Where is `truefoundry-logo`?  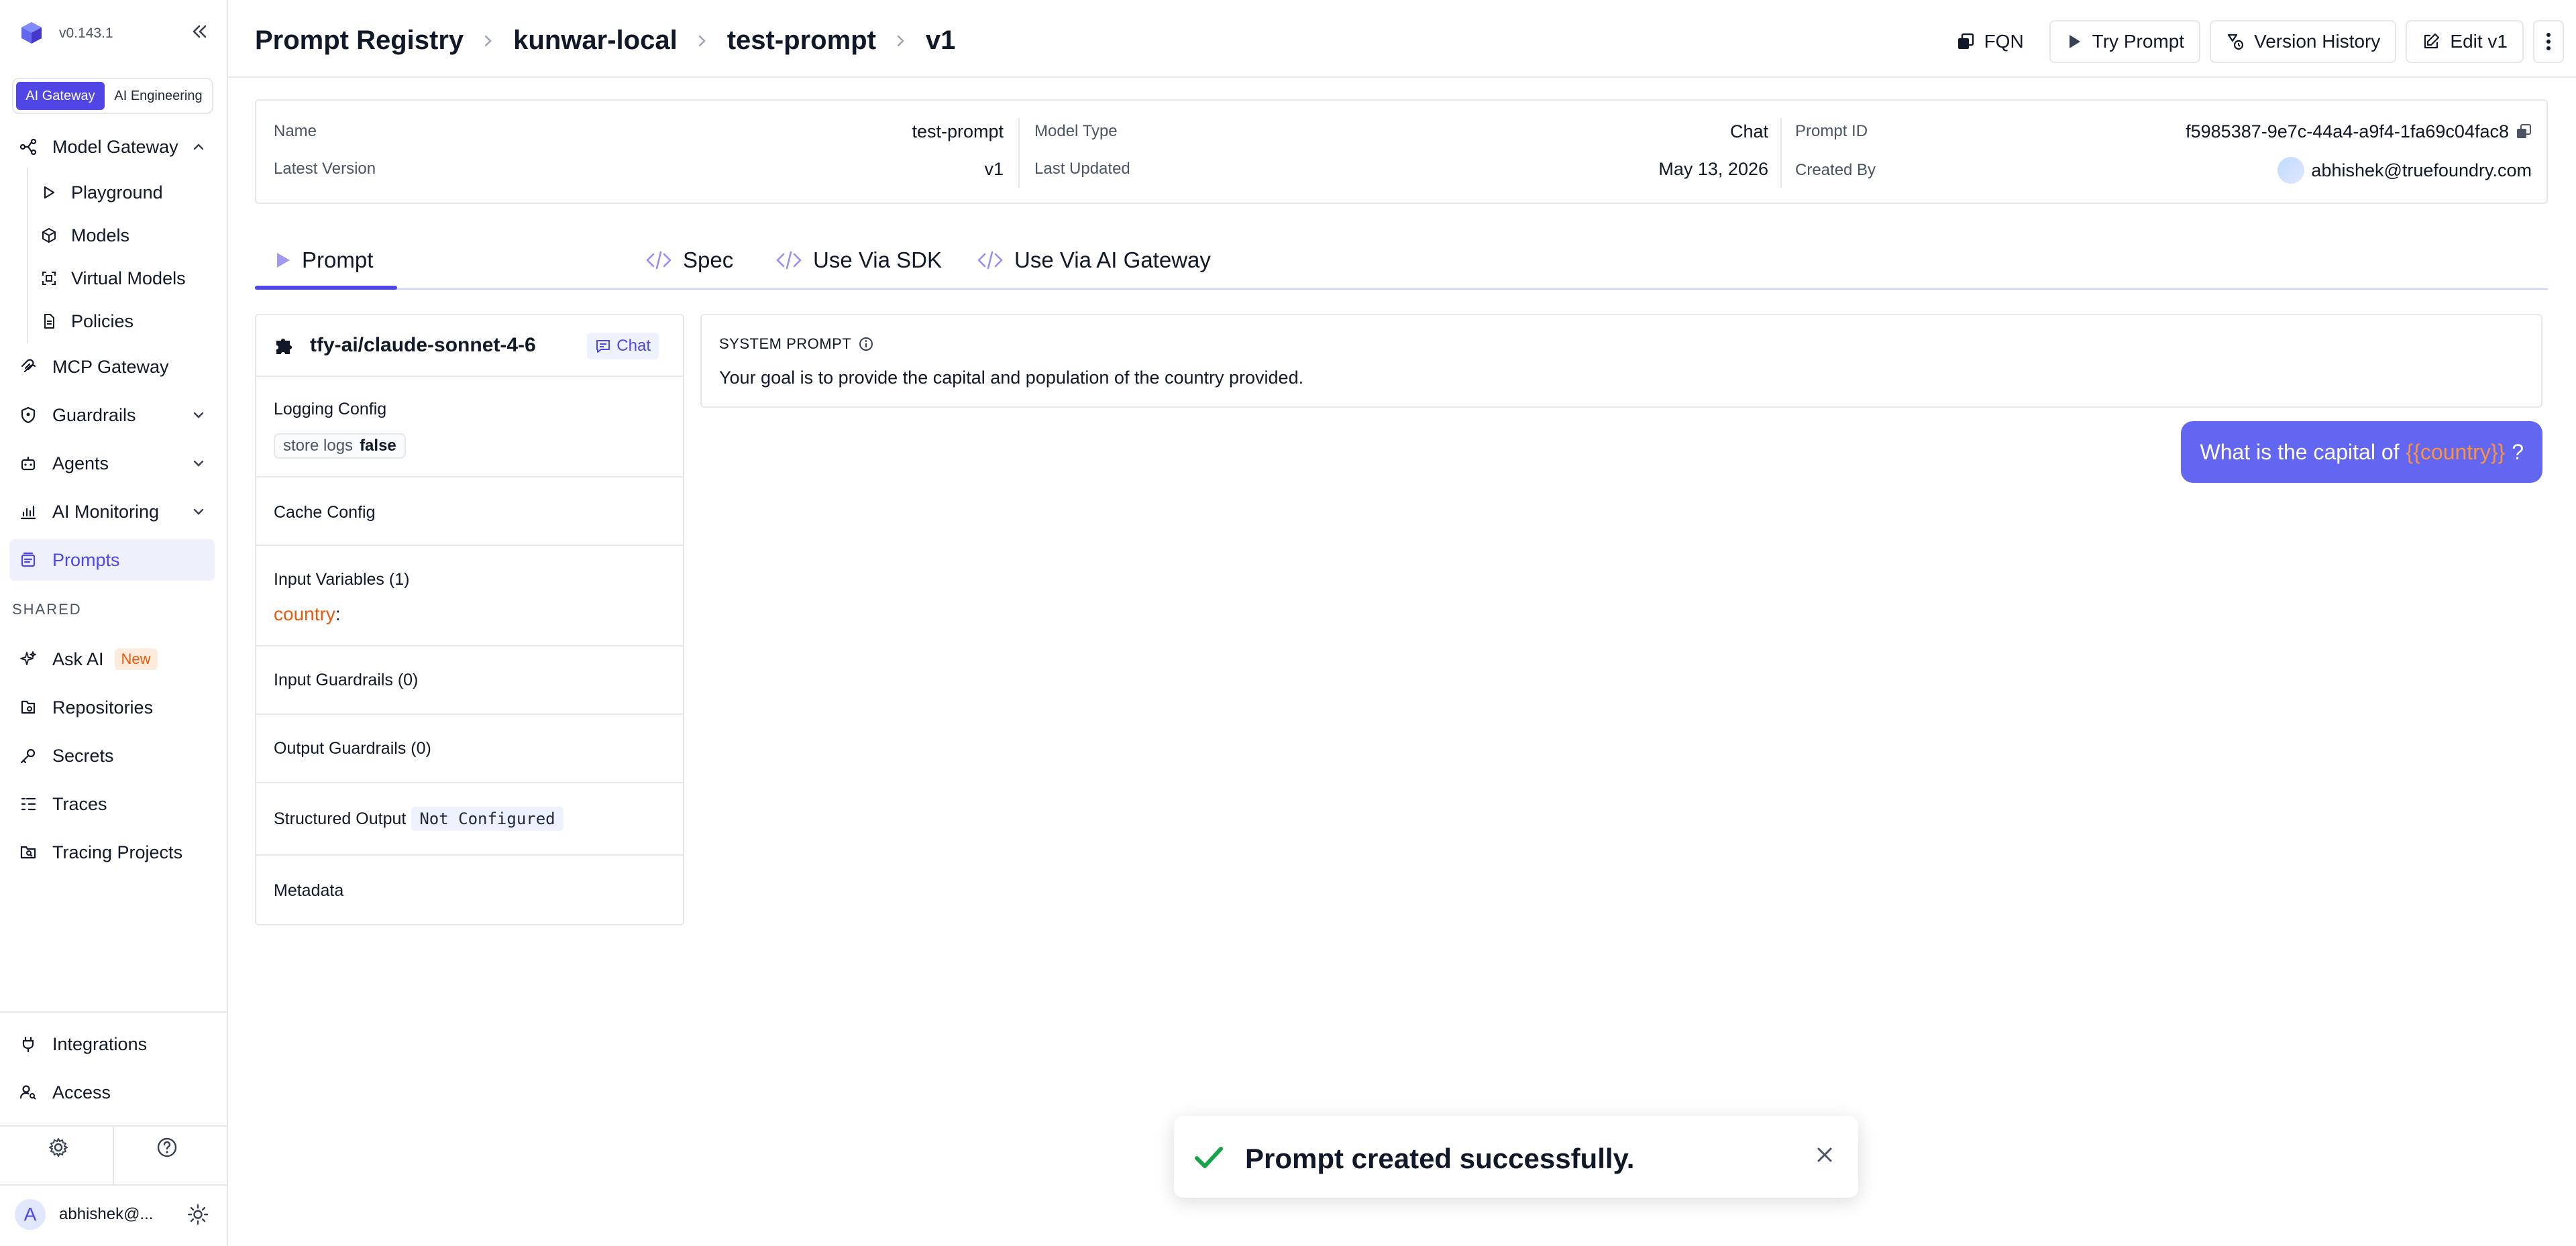 truefoundry-logo is located at coordinates (31, 33).